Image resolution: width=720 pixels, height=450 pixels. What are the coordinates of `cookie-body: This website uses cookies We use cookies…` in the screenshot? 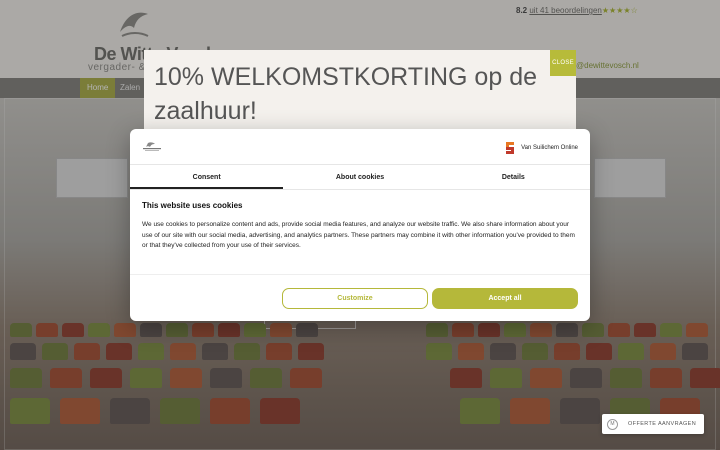 It's located at (360, 226).